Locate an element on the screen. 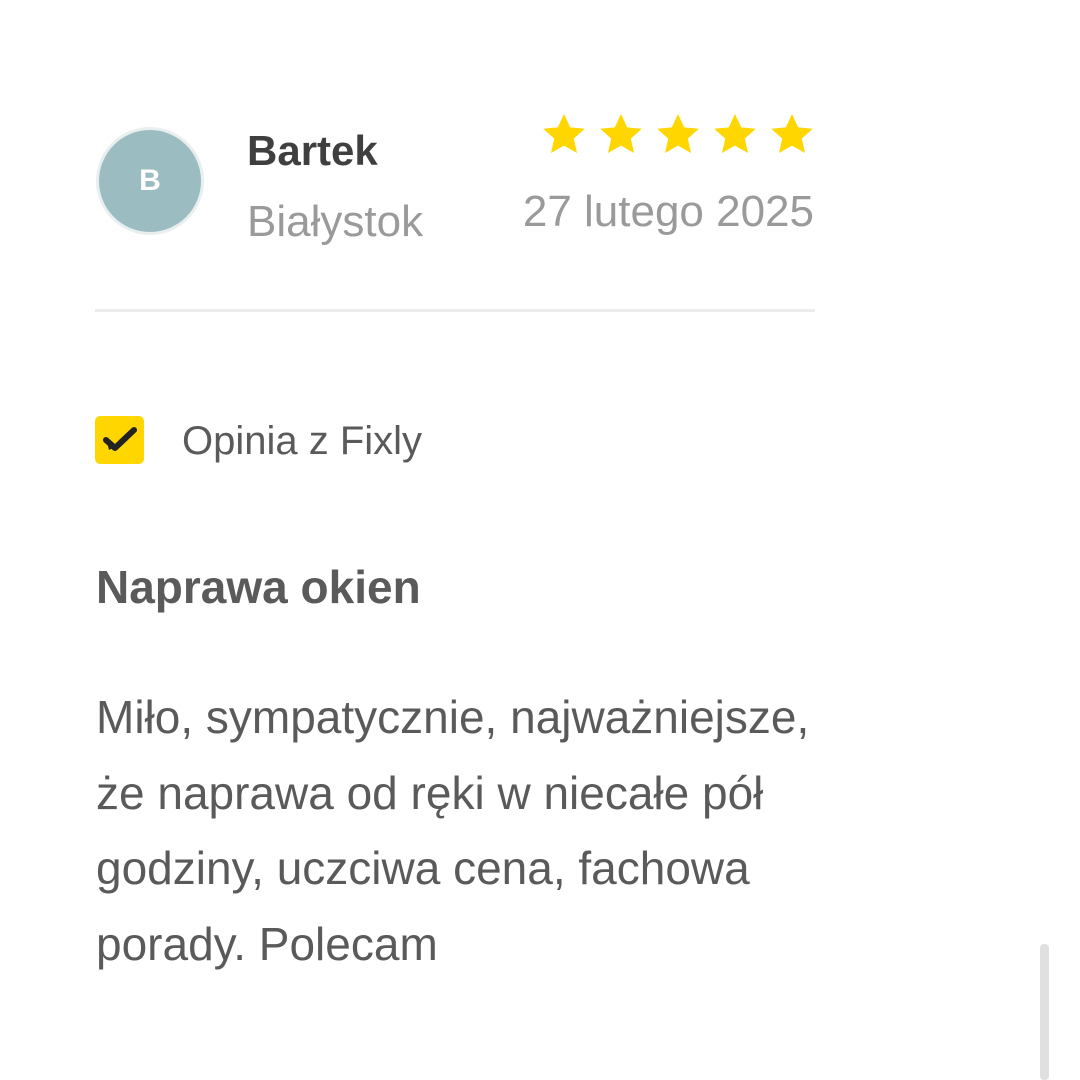 Image resolution: width=1080 pixels, height=1080 pixels. avatar-initial: B is located at coordinates (150, 180).